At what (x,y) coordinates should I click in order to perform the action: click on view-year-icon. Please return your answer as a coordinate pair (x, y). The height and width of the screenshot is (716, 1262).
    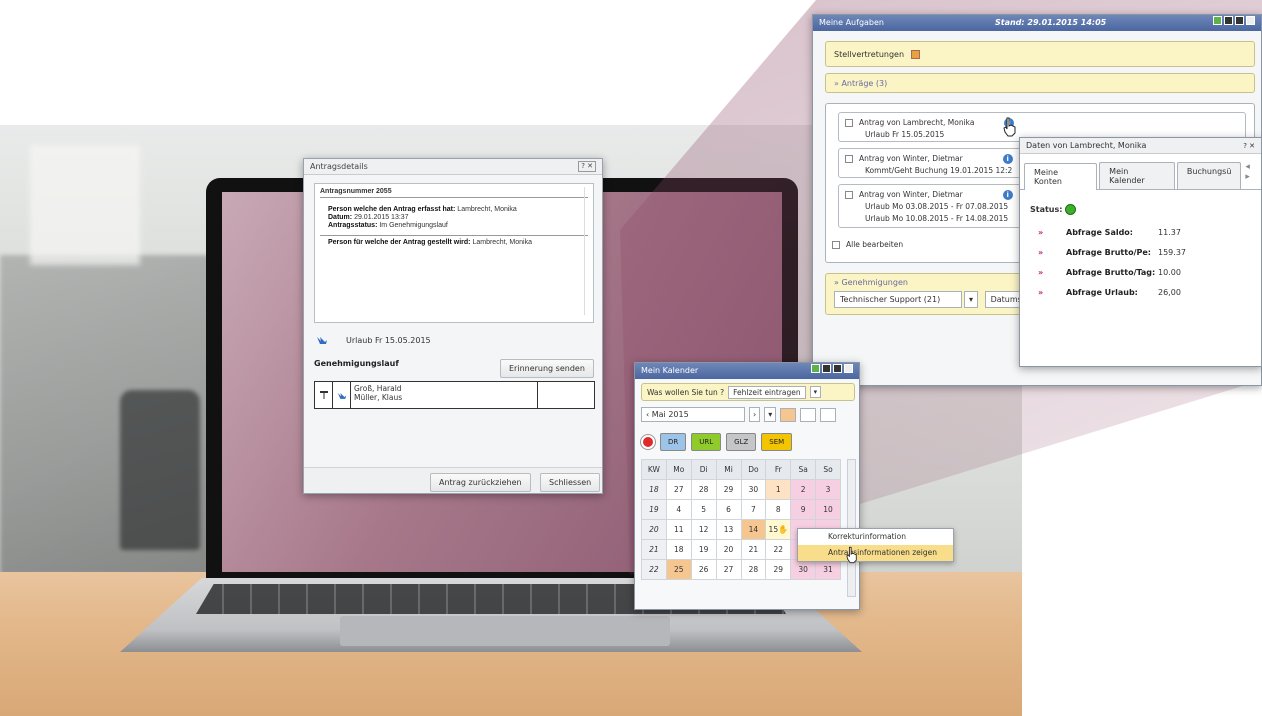
    Looking at the image, I should click on (828, 414).